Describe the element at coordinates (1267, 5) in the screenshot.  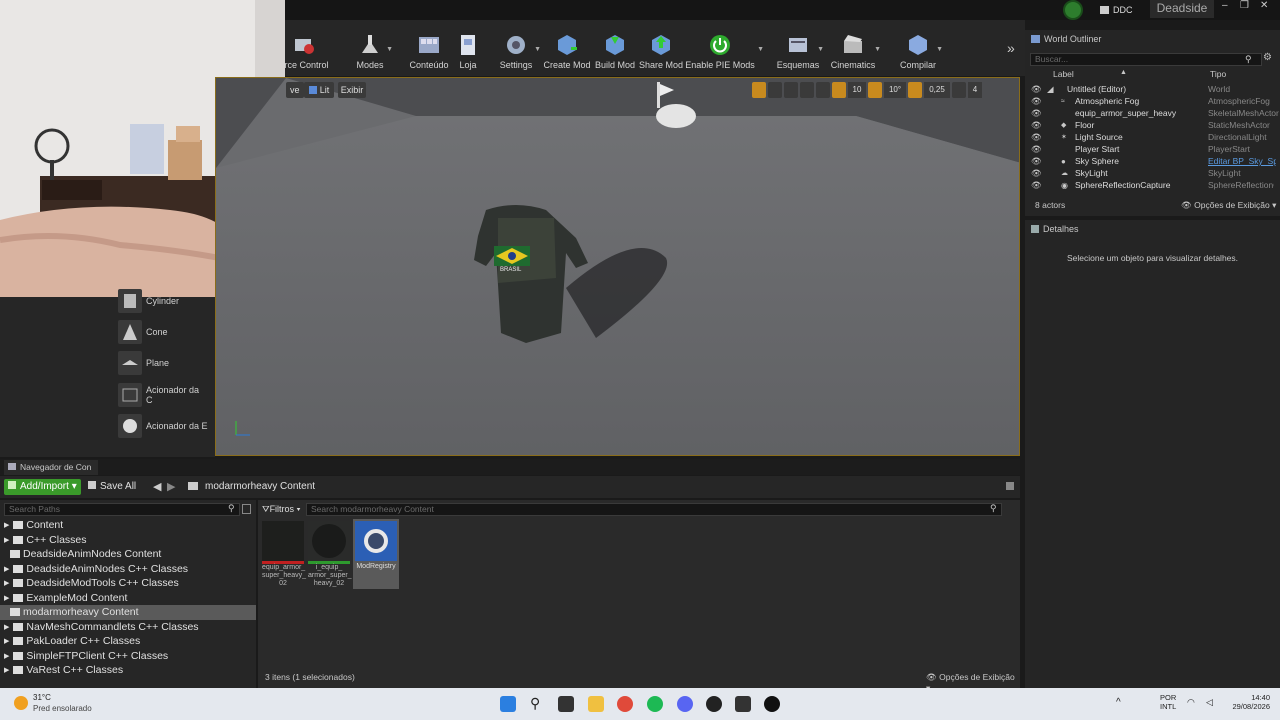
I see `close-button: ✕` at that location.